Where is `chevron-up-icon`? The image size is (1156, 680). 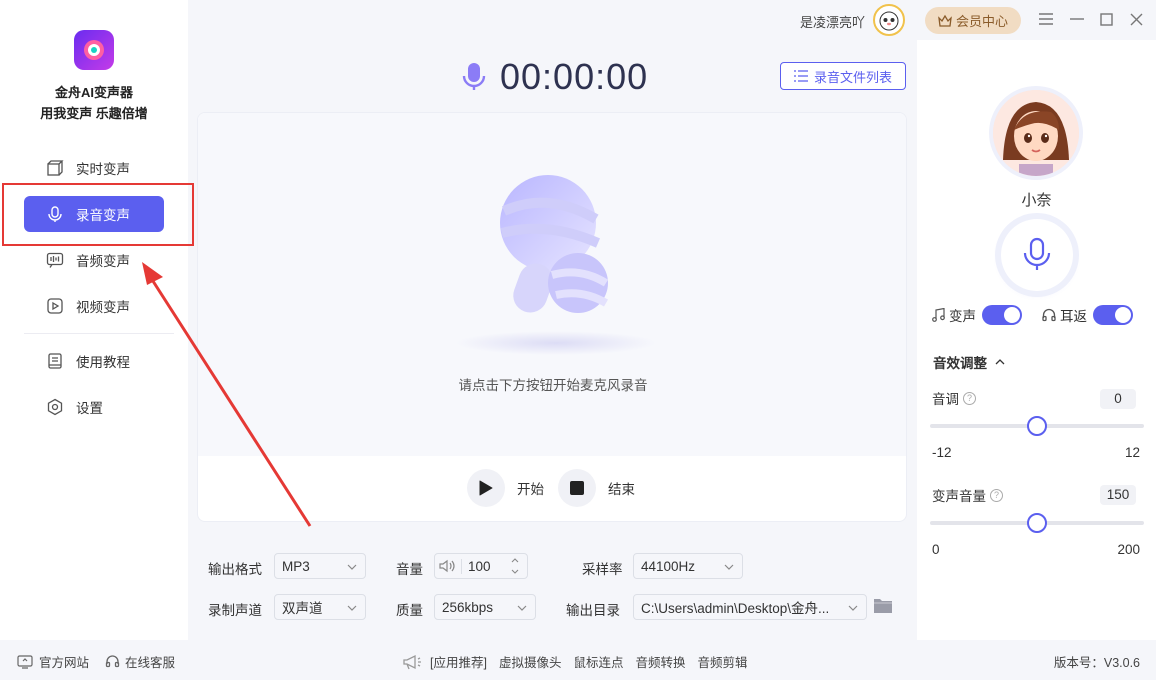 chevron-up-icon is located at coordinates (1000, 362).